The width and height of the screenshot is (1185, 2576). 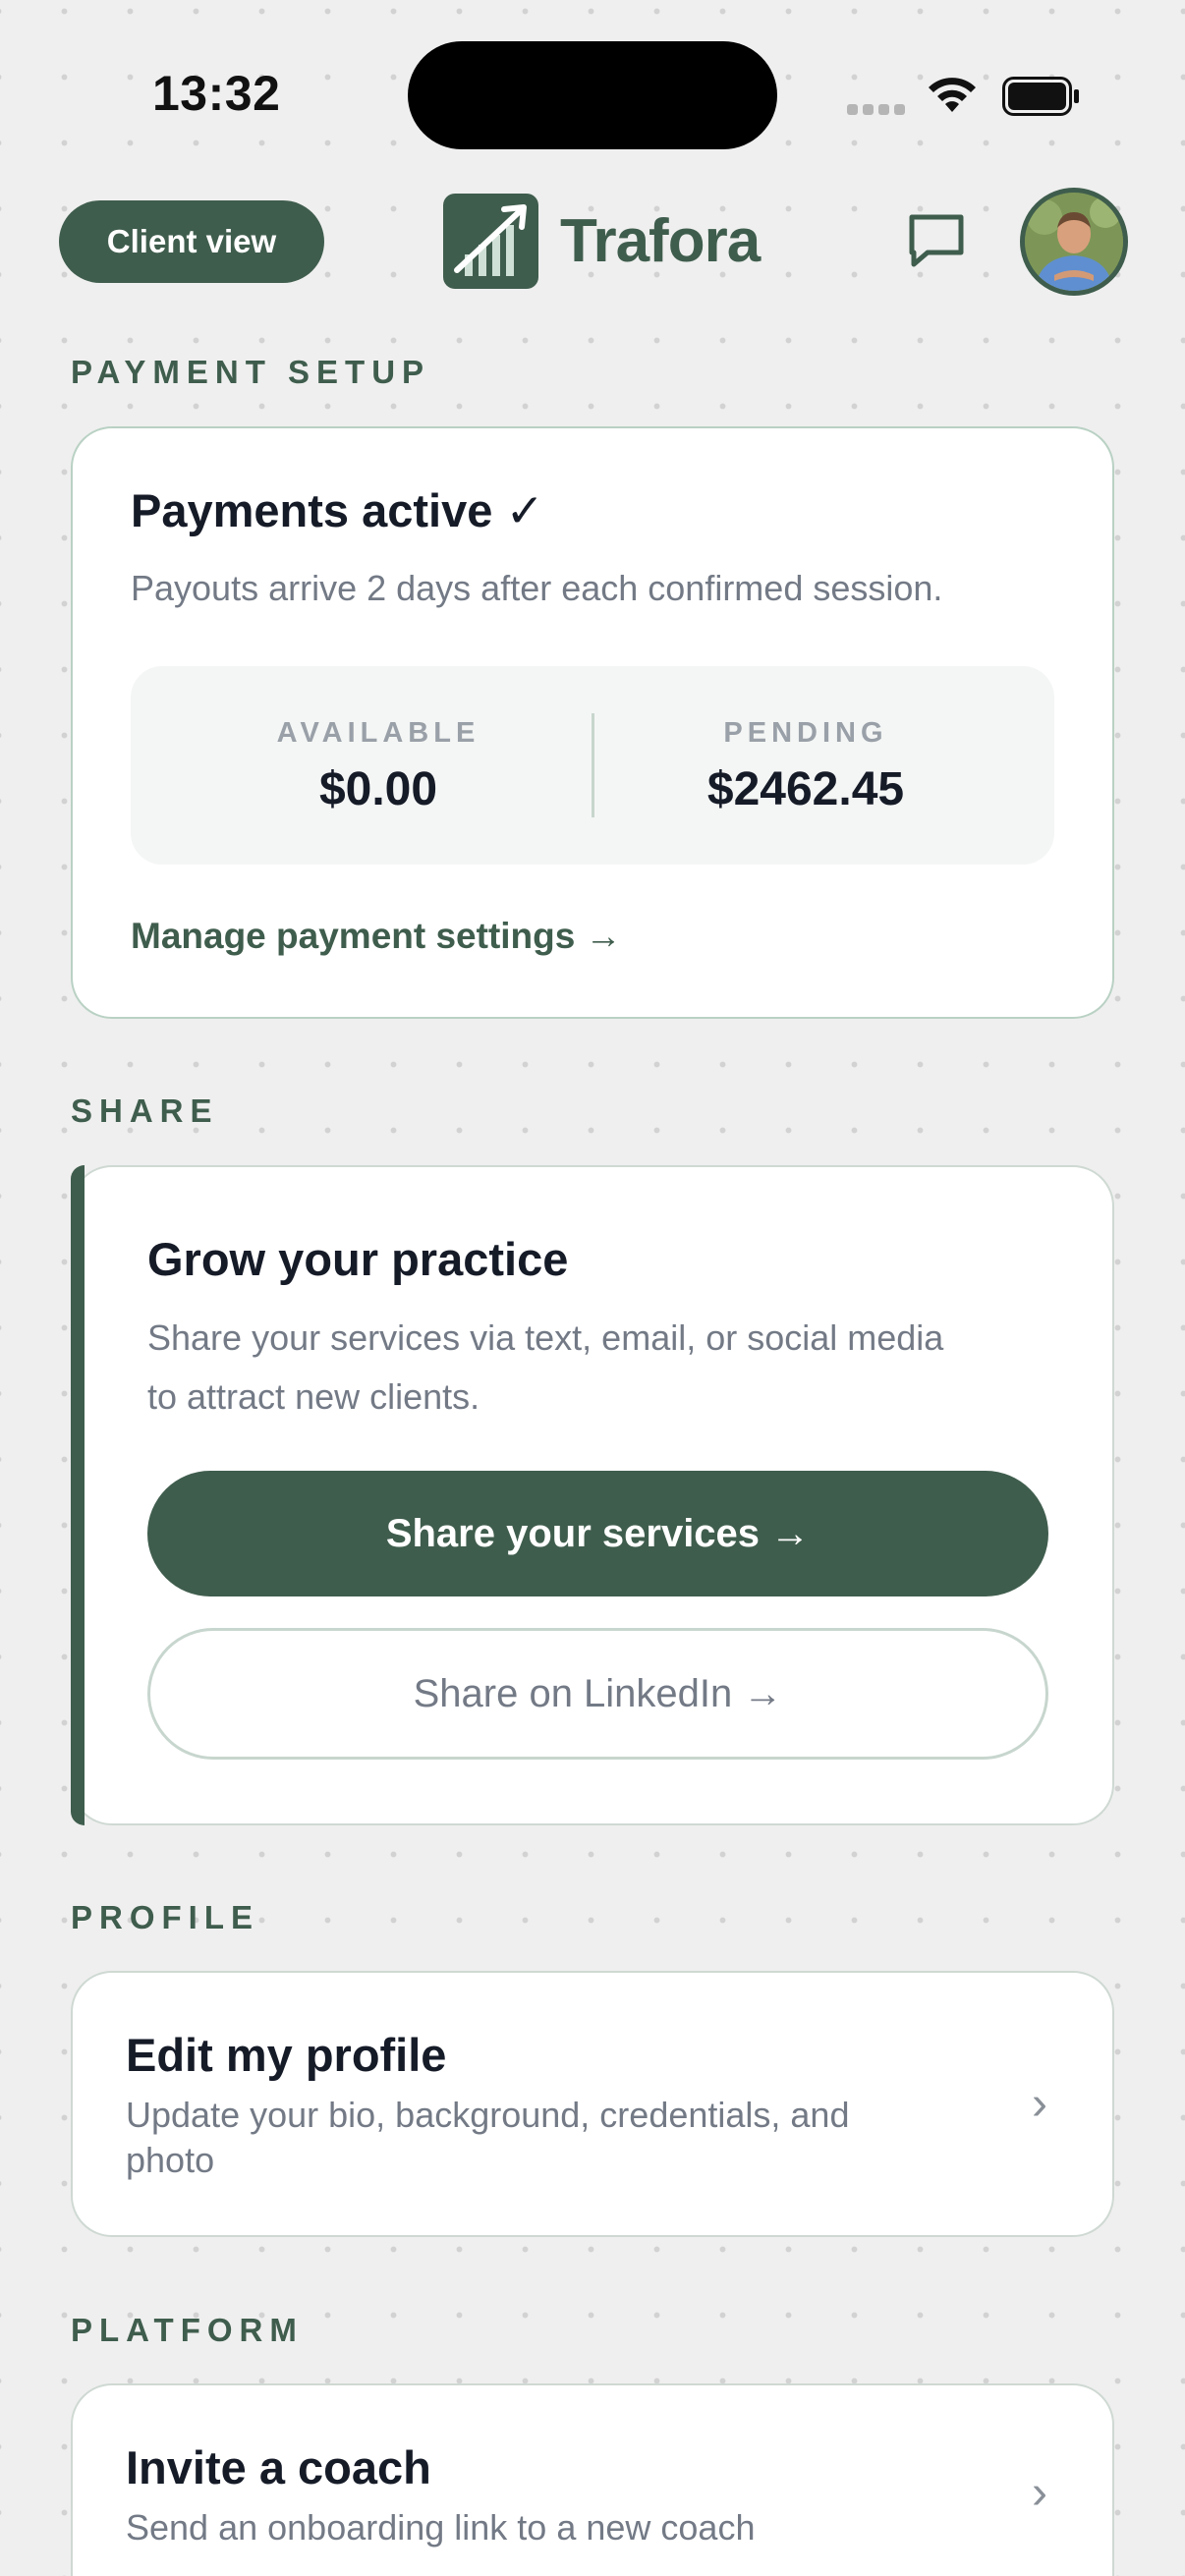 I want to click on share-services-button: Share your services →, so click(x=598, y=1533).